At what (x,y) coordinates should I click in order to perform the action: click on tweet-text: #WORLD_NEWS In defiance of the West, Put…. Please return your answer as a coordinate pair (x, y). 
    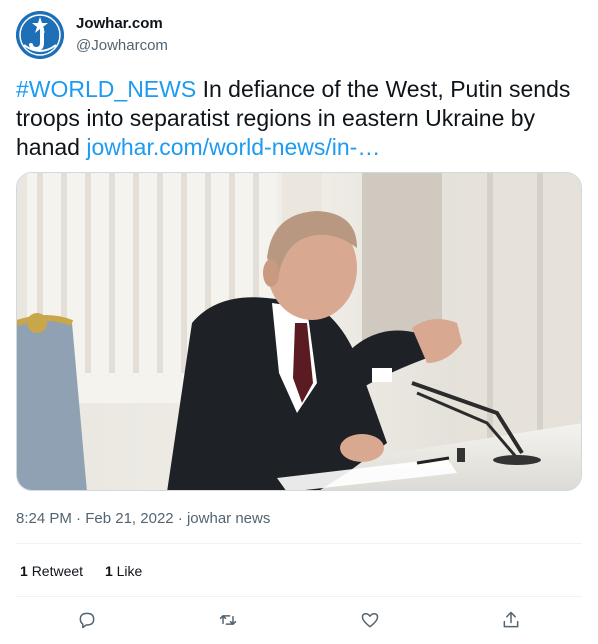
    Looking at the image, I should click on (299, 118).